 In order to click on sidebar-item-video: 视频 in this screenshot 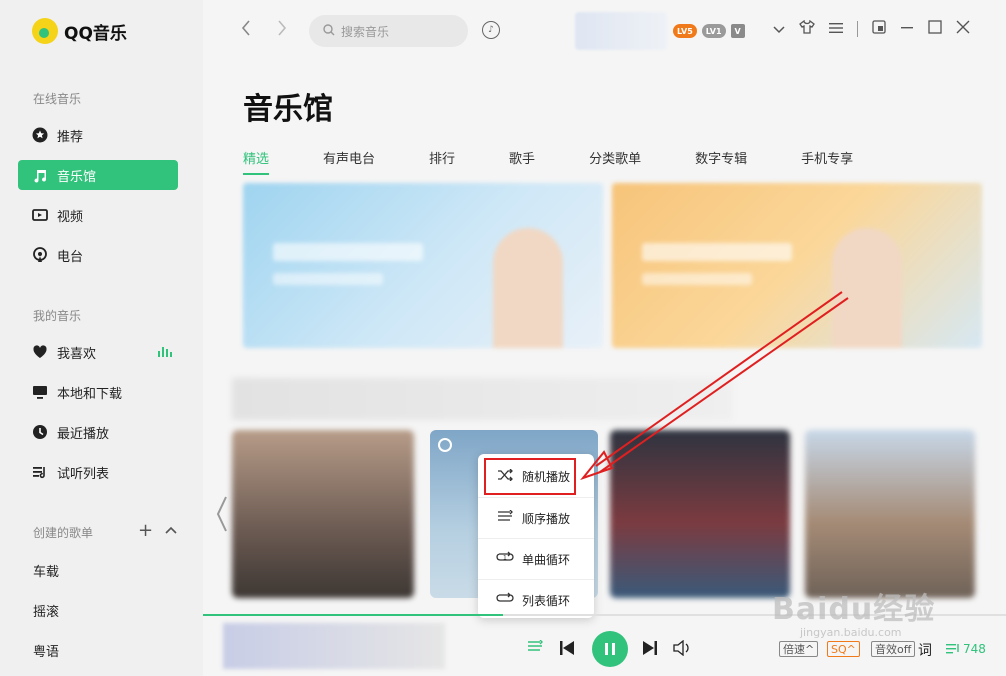, I will do `click(98, 215)`.